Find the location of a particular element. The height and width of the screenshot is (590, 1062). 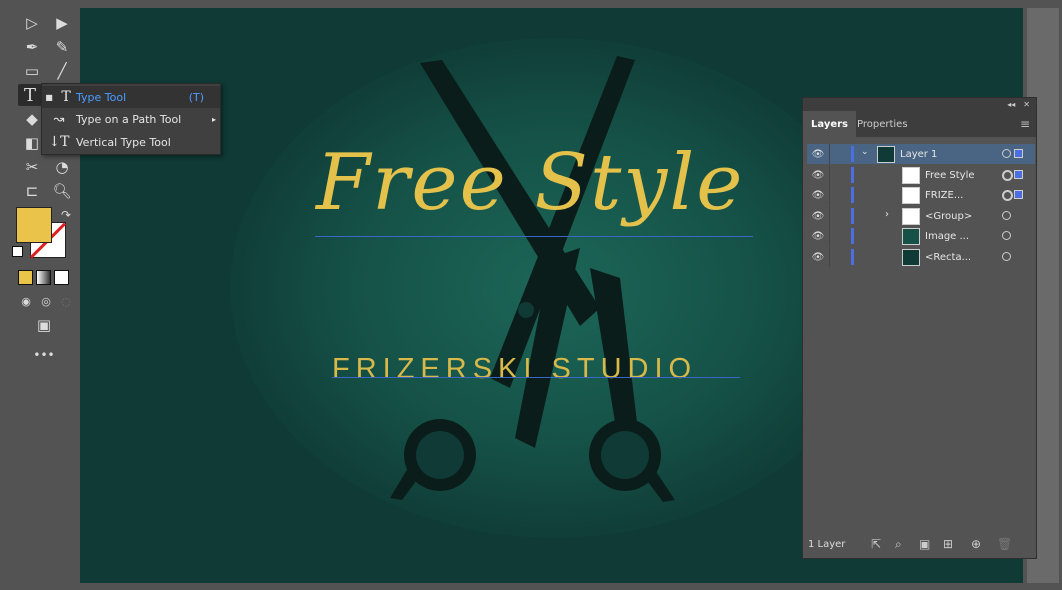

export-icon: ⇱ is located at coordinates (876, 544).